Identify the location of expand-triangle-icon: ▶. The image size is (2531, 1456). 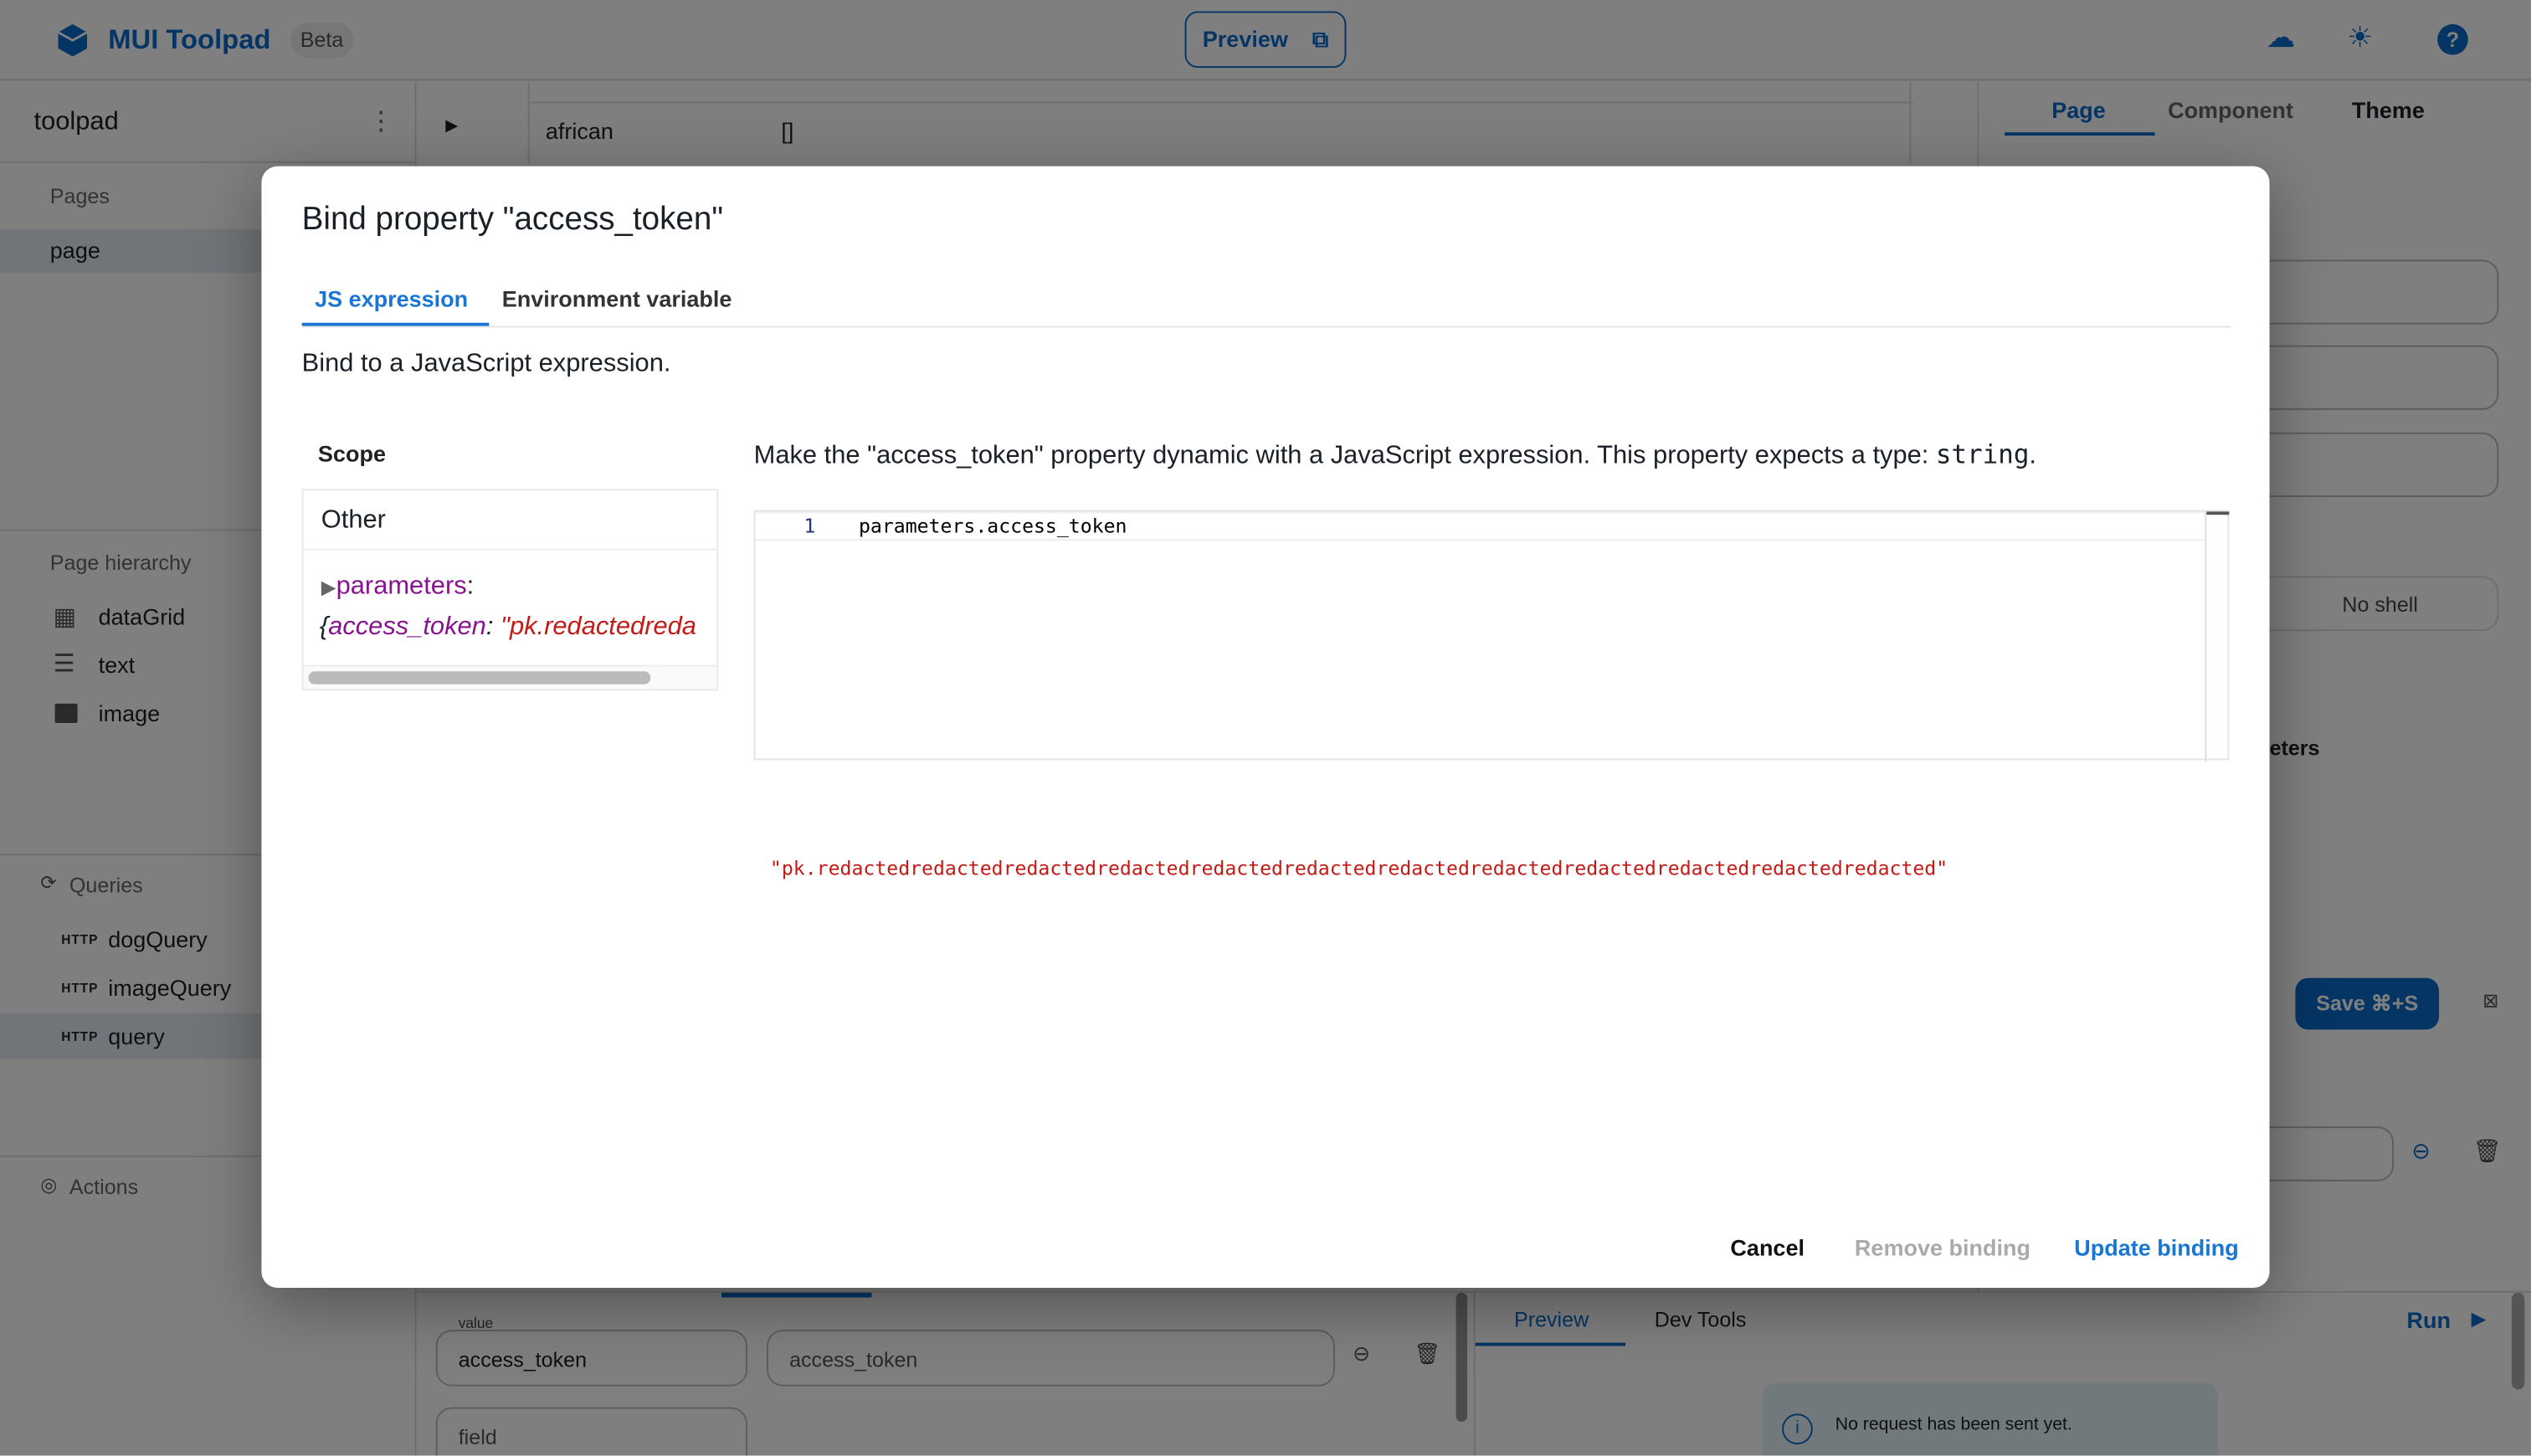
(328, 587).